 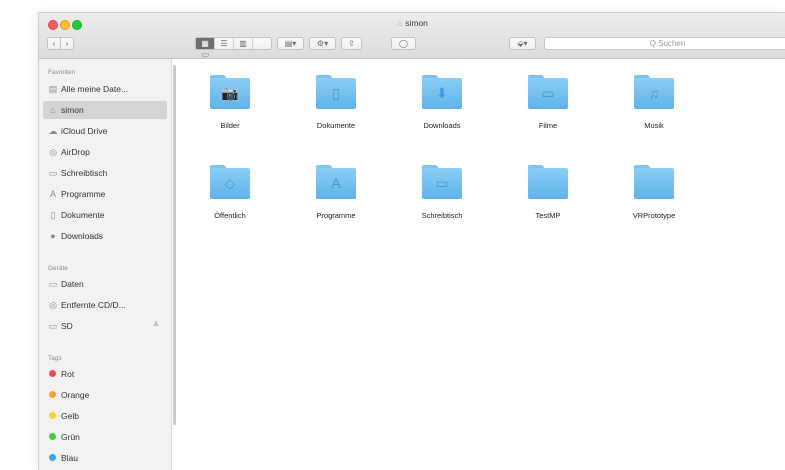 What do you see at coordinates (156, 326) in the screenshot?
I see `eject-icon: ≜` at bounding box center [156, 326].